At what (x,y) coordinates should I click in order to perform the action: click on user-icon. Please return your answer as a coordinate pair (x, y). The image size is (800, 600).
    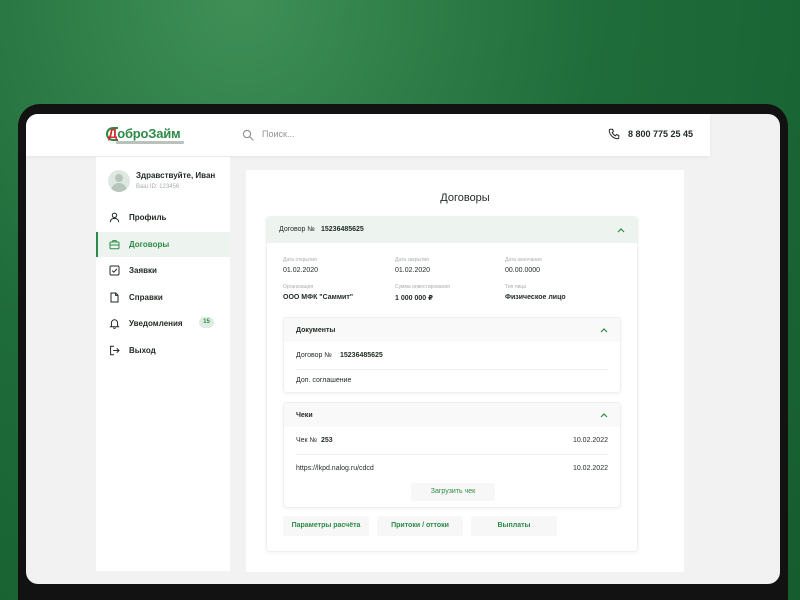
    Looking at the image, I should click on (114, 217).